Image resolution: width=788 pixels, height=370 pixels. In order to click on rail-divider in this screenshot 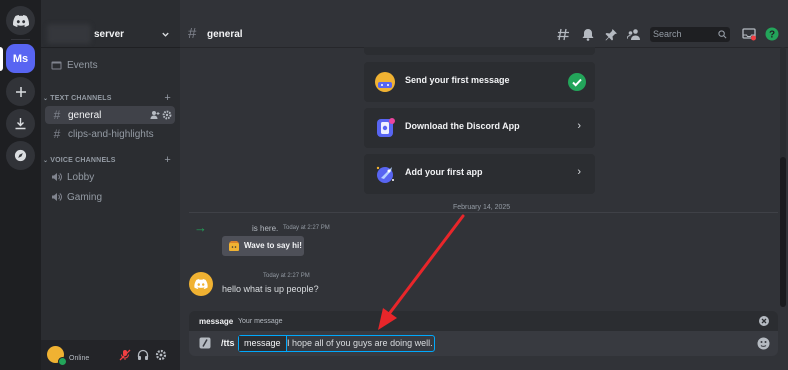, I will do `click(20, 39)`.